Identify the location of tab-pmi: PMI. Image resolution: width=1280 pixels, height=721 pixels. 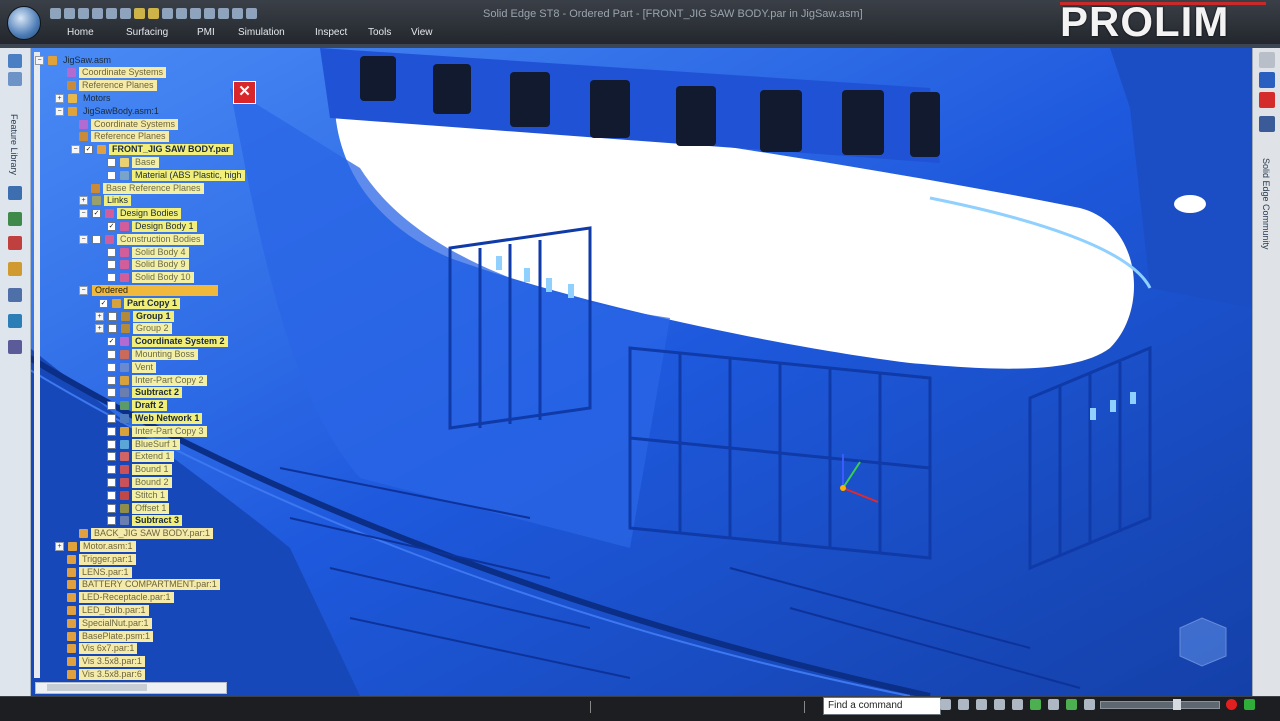
(217, 32).